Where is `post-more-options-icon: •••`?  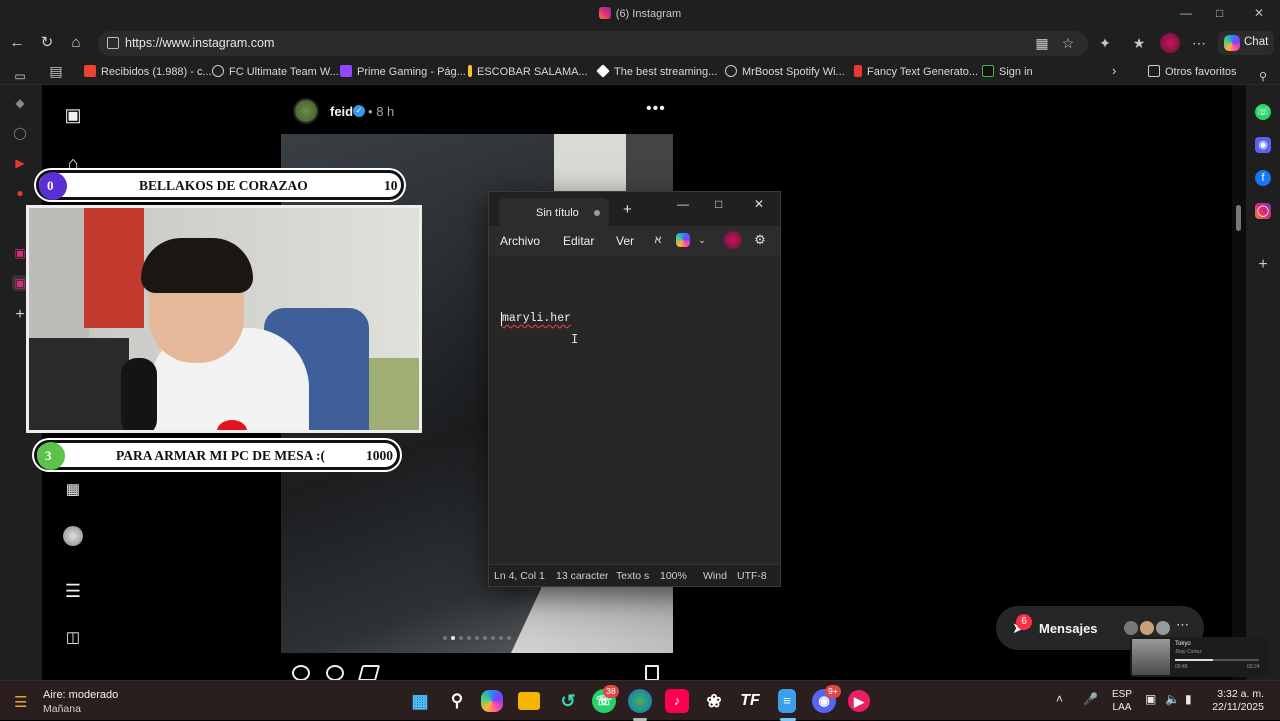 post-more-options-icon: ••• is located at coordinates (656, 109).